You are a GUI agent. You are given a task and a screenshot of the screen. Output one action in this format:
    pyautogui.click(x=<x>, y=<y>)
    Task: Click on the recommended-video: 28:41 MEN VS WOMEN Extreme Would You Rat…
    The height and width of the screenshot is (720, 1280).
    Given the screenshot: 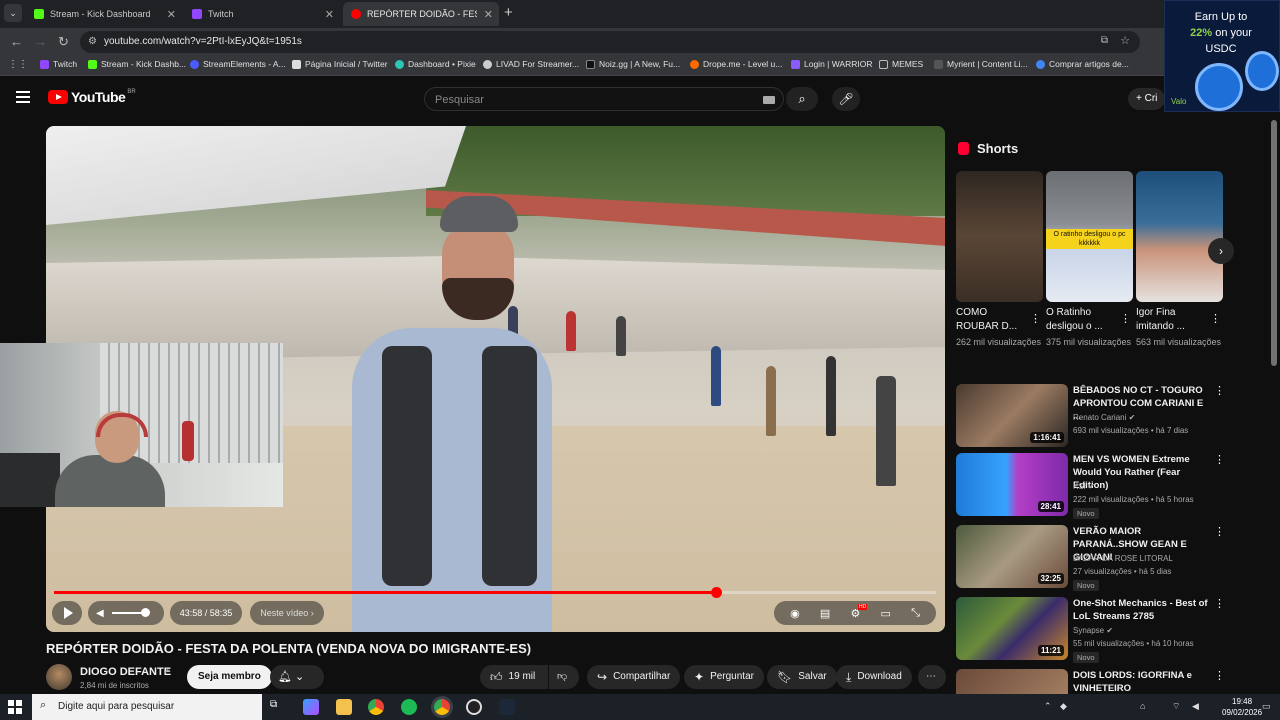 What is the action you would take?
    pyautogui.click(x=1096, y=486)
    